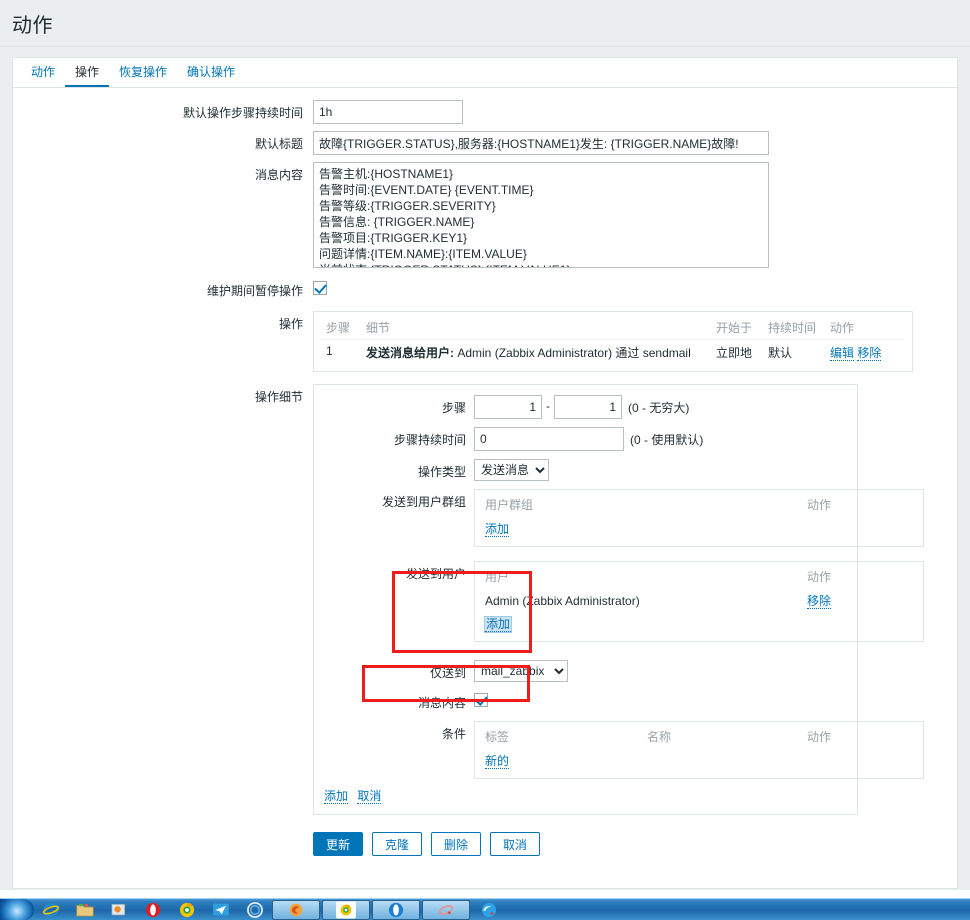  I want to click on label-operation-type: 操作类型, so click(441, 472).